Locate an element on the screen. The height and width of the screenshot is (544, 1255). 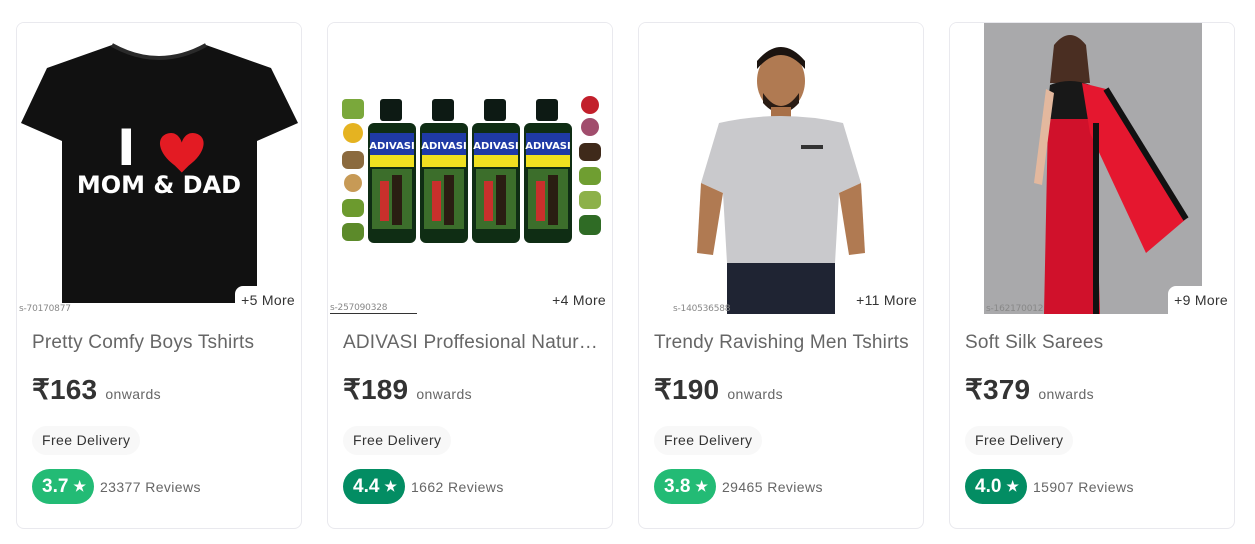
rating-row: 4.4 ★ 1662 Reviews is located at coordinates (423, 486).